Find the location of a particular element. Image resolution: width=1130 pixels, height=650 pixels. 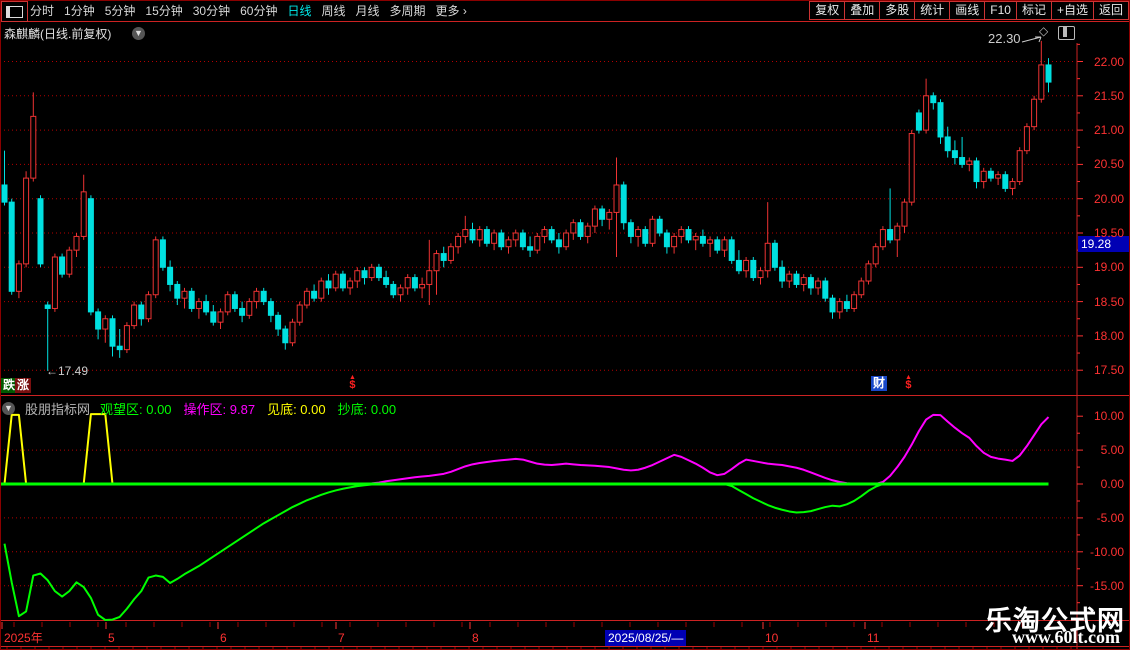

period-tab: 15分钟 is located at coordinates (163, 10).